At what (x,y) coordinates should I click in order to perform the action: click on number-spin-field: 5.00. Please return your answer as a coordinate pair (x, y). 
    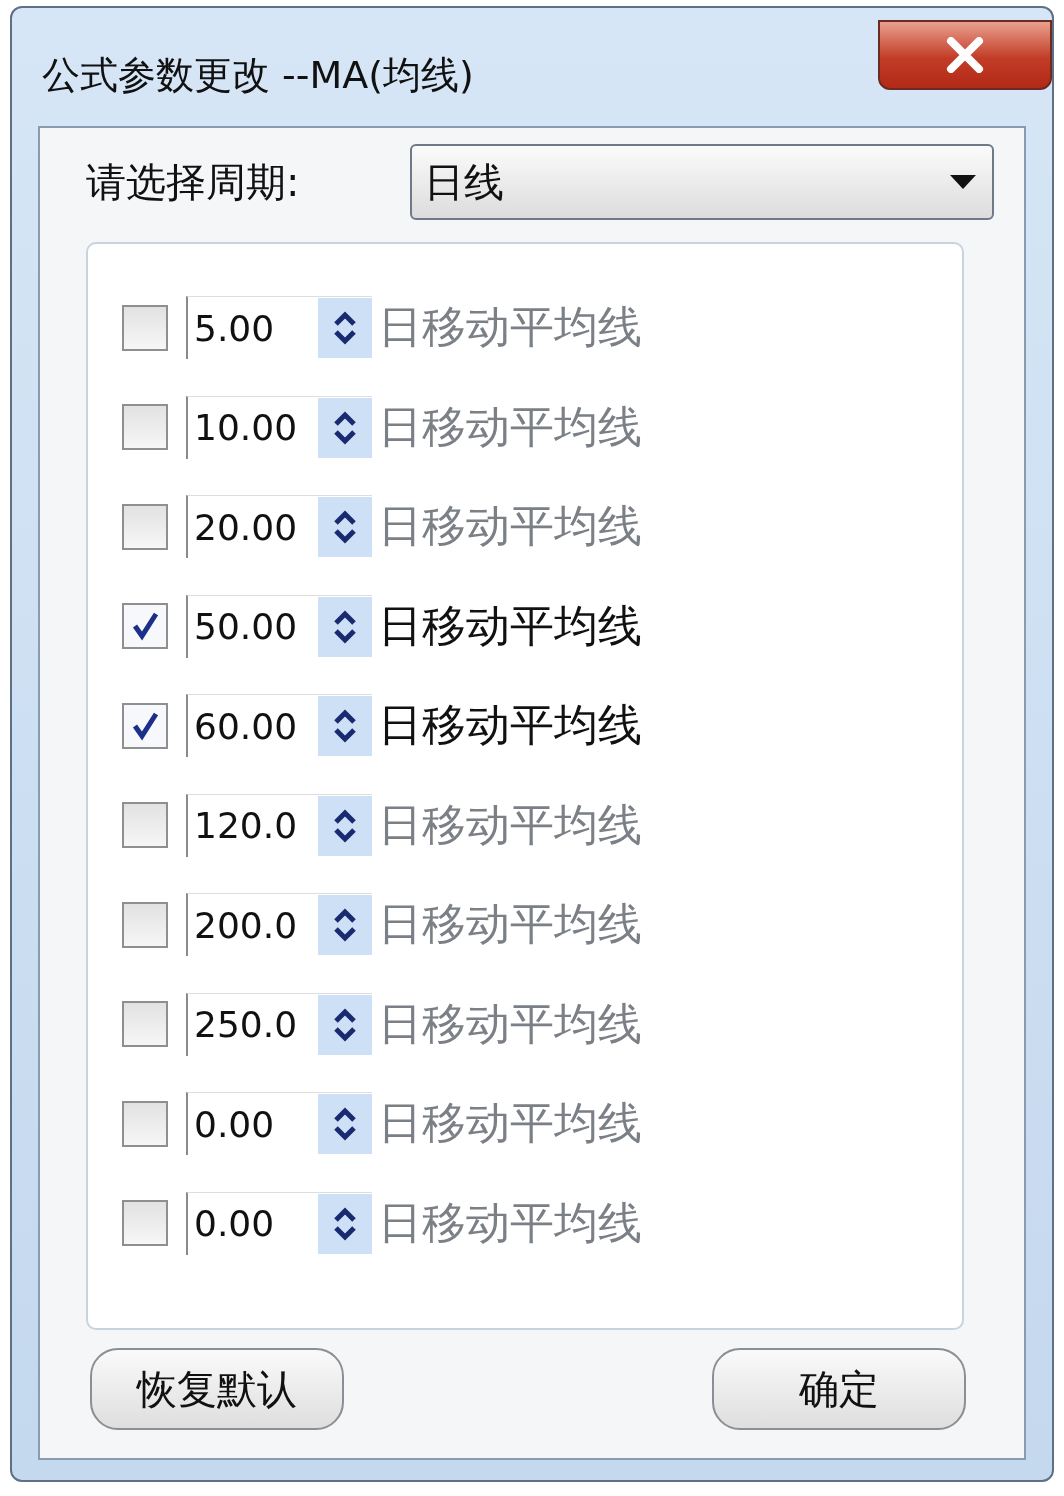
    Looking at the image, I should click on (279, 328).